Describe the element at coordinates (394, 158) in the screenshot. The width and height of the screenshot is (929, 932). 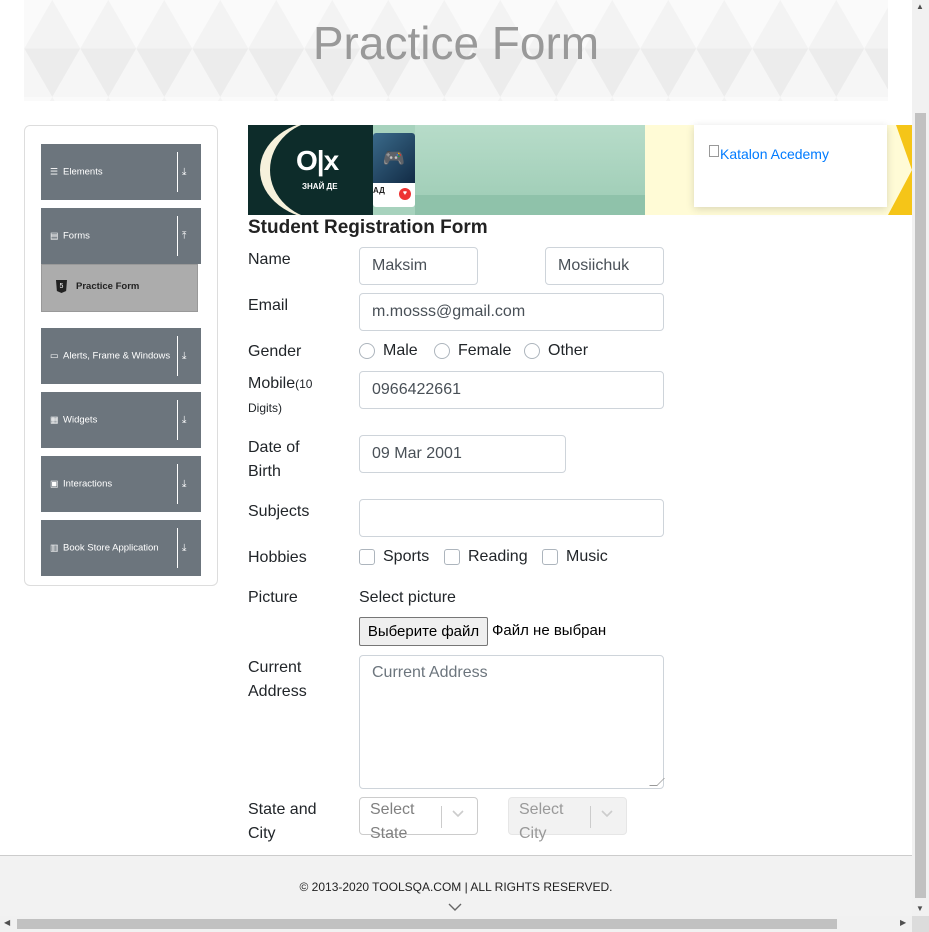
I see `gamepad-icon: 🎮` at that location.